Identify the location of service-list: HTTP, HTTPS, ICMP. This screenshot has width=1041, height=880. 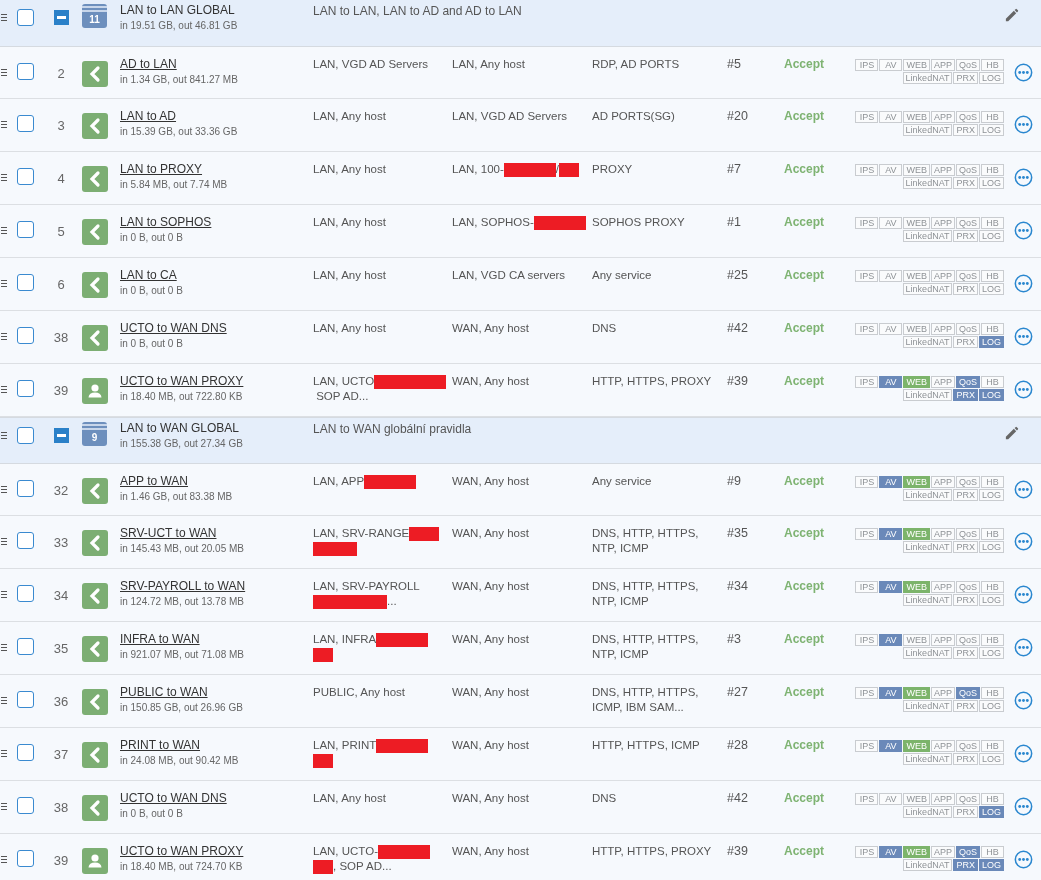
(646, 745).